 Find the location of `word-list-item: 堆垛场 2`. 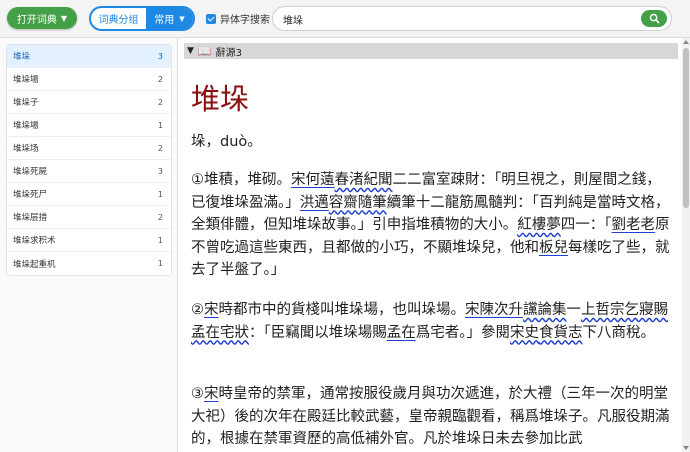

word-list-item: 堆垛场 2 is located at coordinates (89, 148).